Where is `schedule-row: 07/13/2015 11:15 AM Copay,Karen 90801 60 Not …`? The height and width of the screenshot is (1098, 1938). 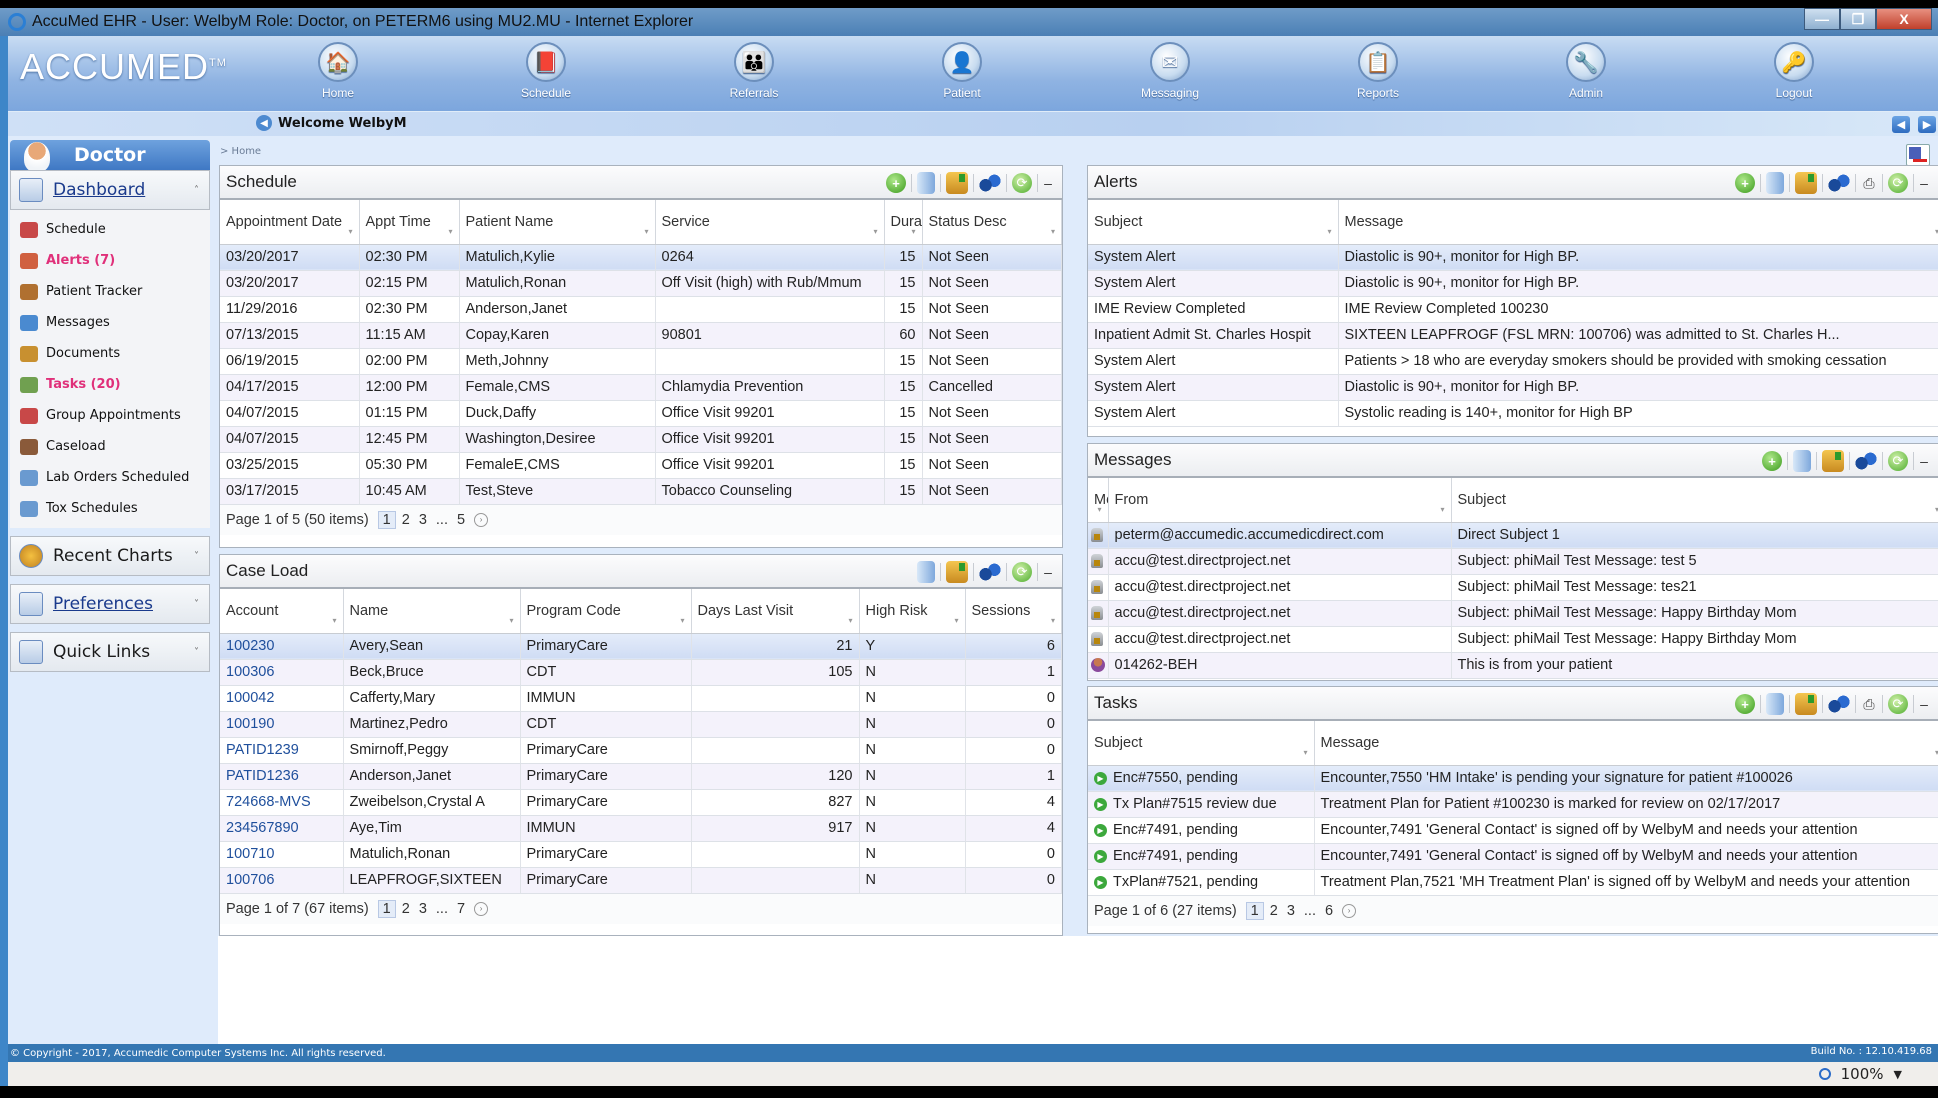
schedule-row: 07/13/2015 11:15 AM Copay,Karen 90801 60 Not … is located at coordinates (641, 335).